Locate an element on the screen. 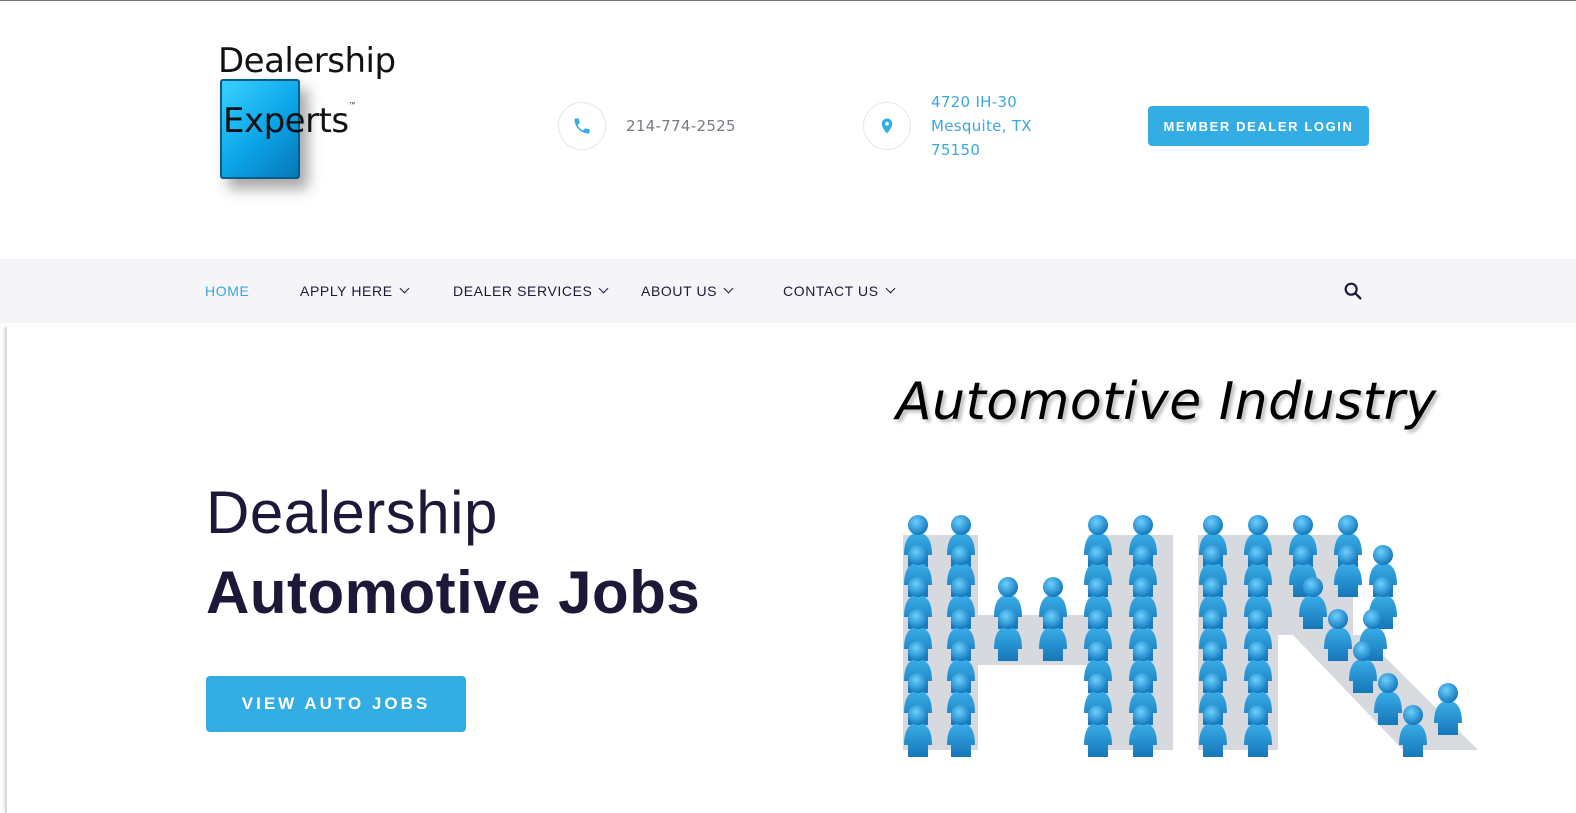 The width and height of the screenshot is (1576, 813). address-line-1: 4720 IH-30 is located at coordinates (974, 102).